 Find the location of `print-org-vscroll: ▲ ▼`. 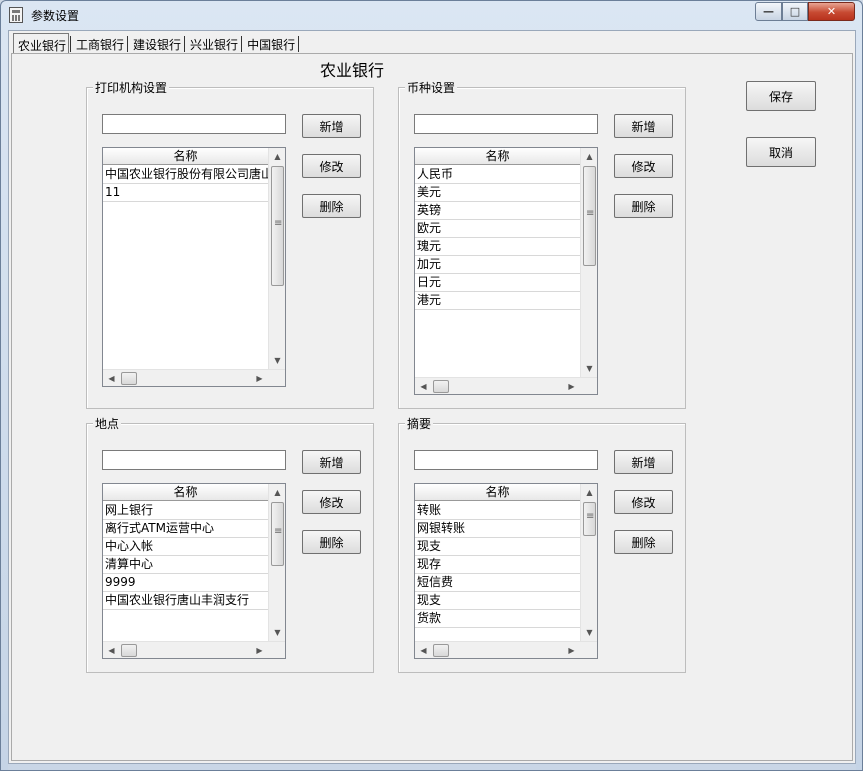

print-org-vscroll: ▲ ▼ is located at coordinates (276, 258).